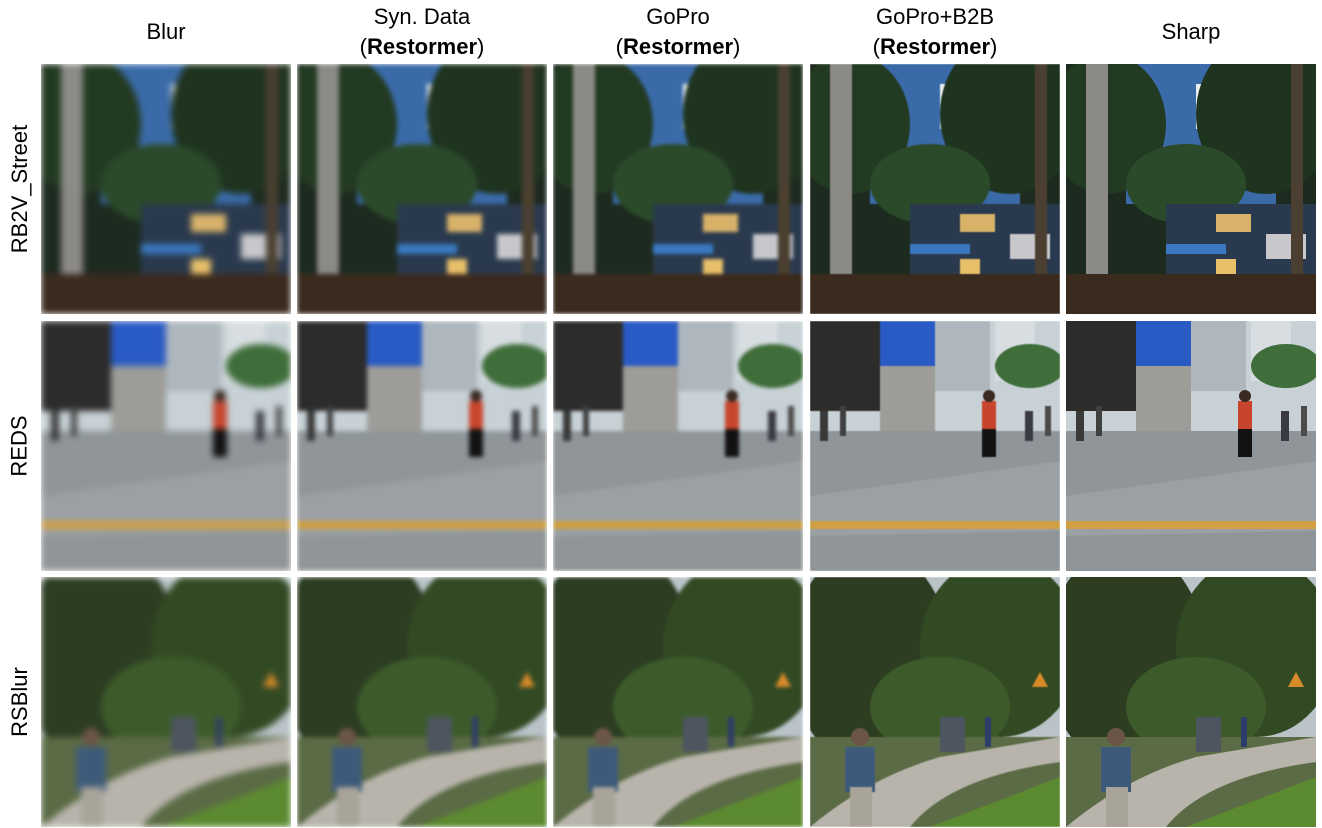  What do you see at coordinates (935, 702) in the screenshot?
I see `image-rsblur-gopro-b2b` at bounding box center [935, 702].